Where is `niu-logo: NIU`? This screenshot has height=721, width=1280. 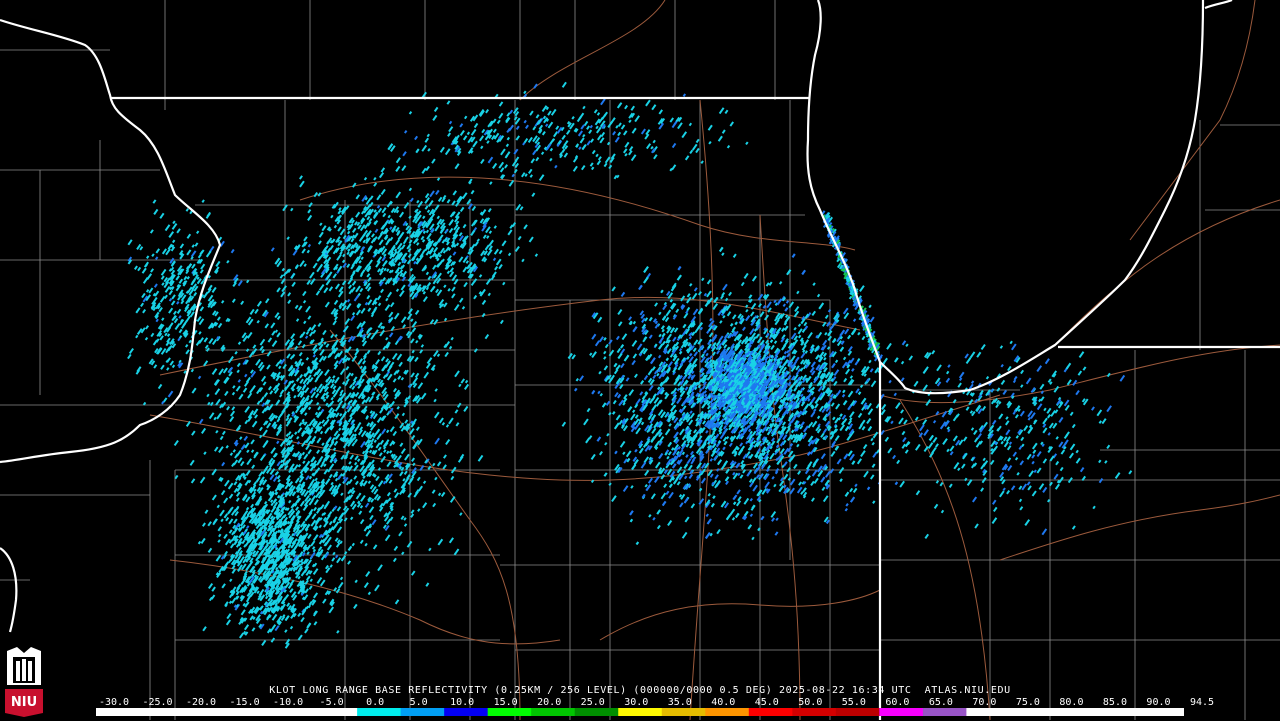 niu-logo: NIU is located at coordinates (24, 681).